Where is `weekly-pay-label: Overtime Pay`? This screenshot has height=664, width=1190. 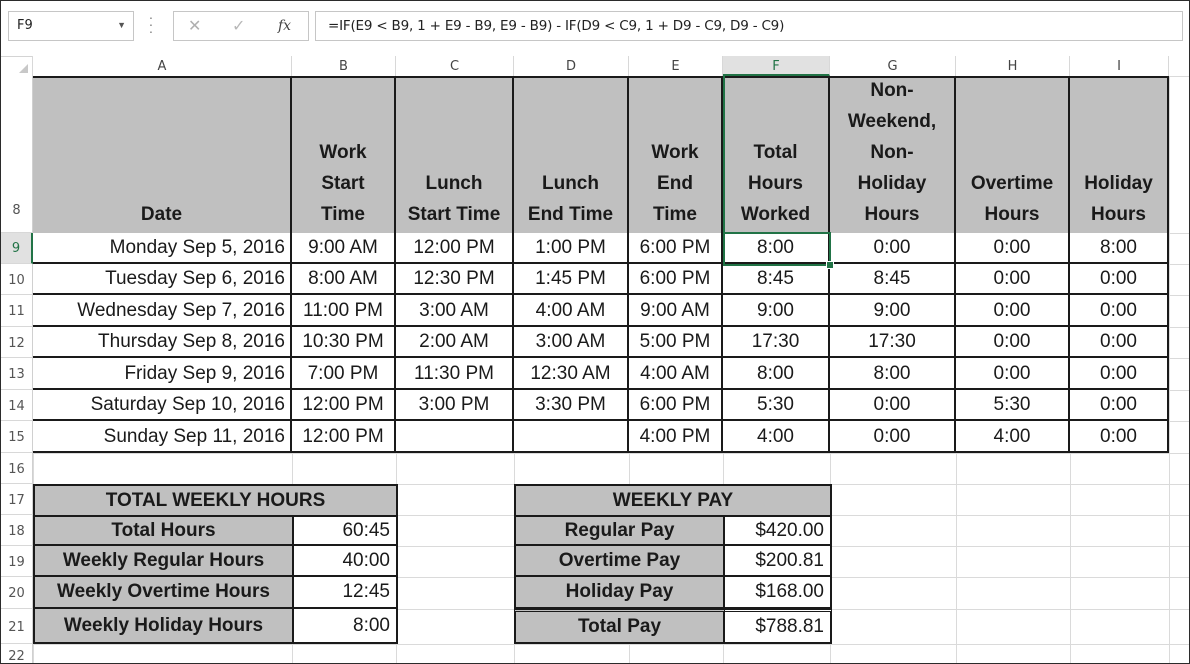 weekly-pay-label: Overtime Pay is located at coordinates (619, 561).